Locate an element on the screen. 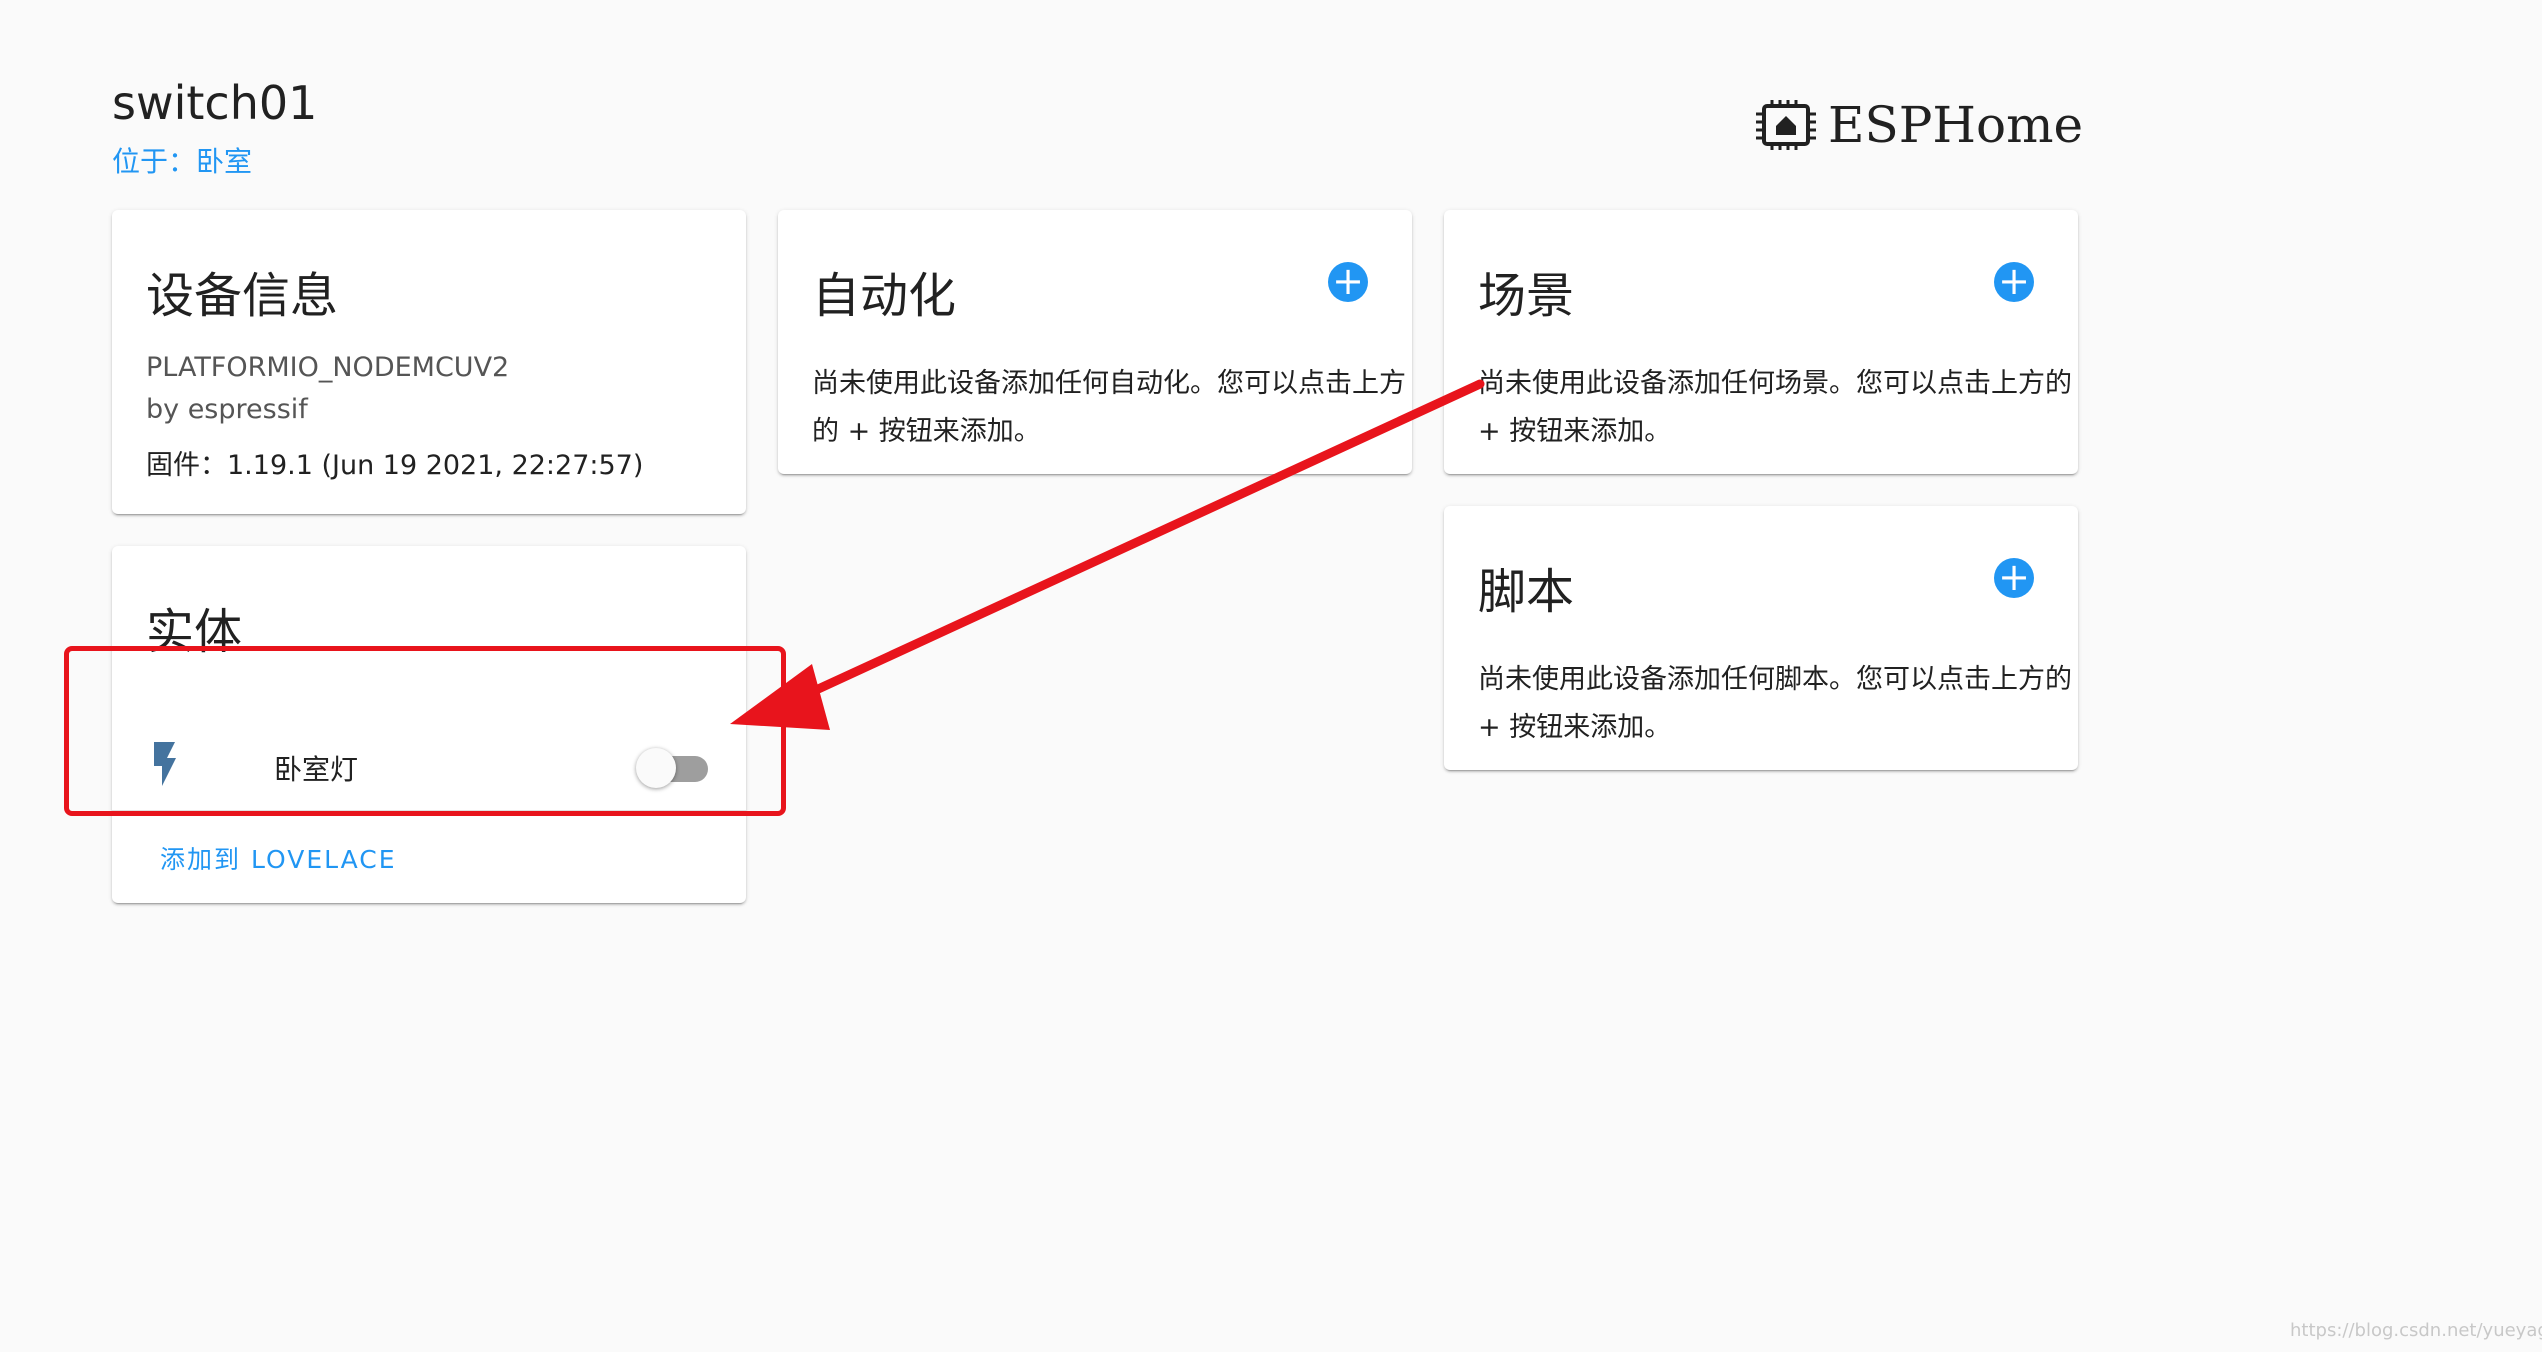 The height and width of the screenshot is (1352, 2542). scene-title: 场景 is located at coordinates (1526, 296).